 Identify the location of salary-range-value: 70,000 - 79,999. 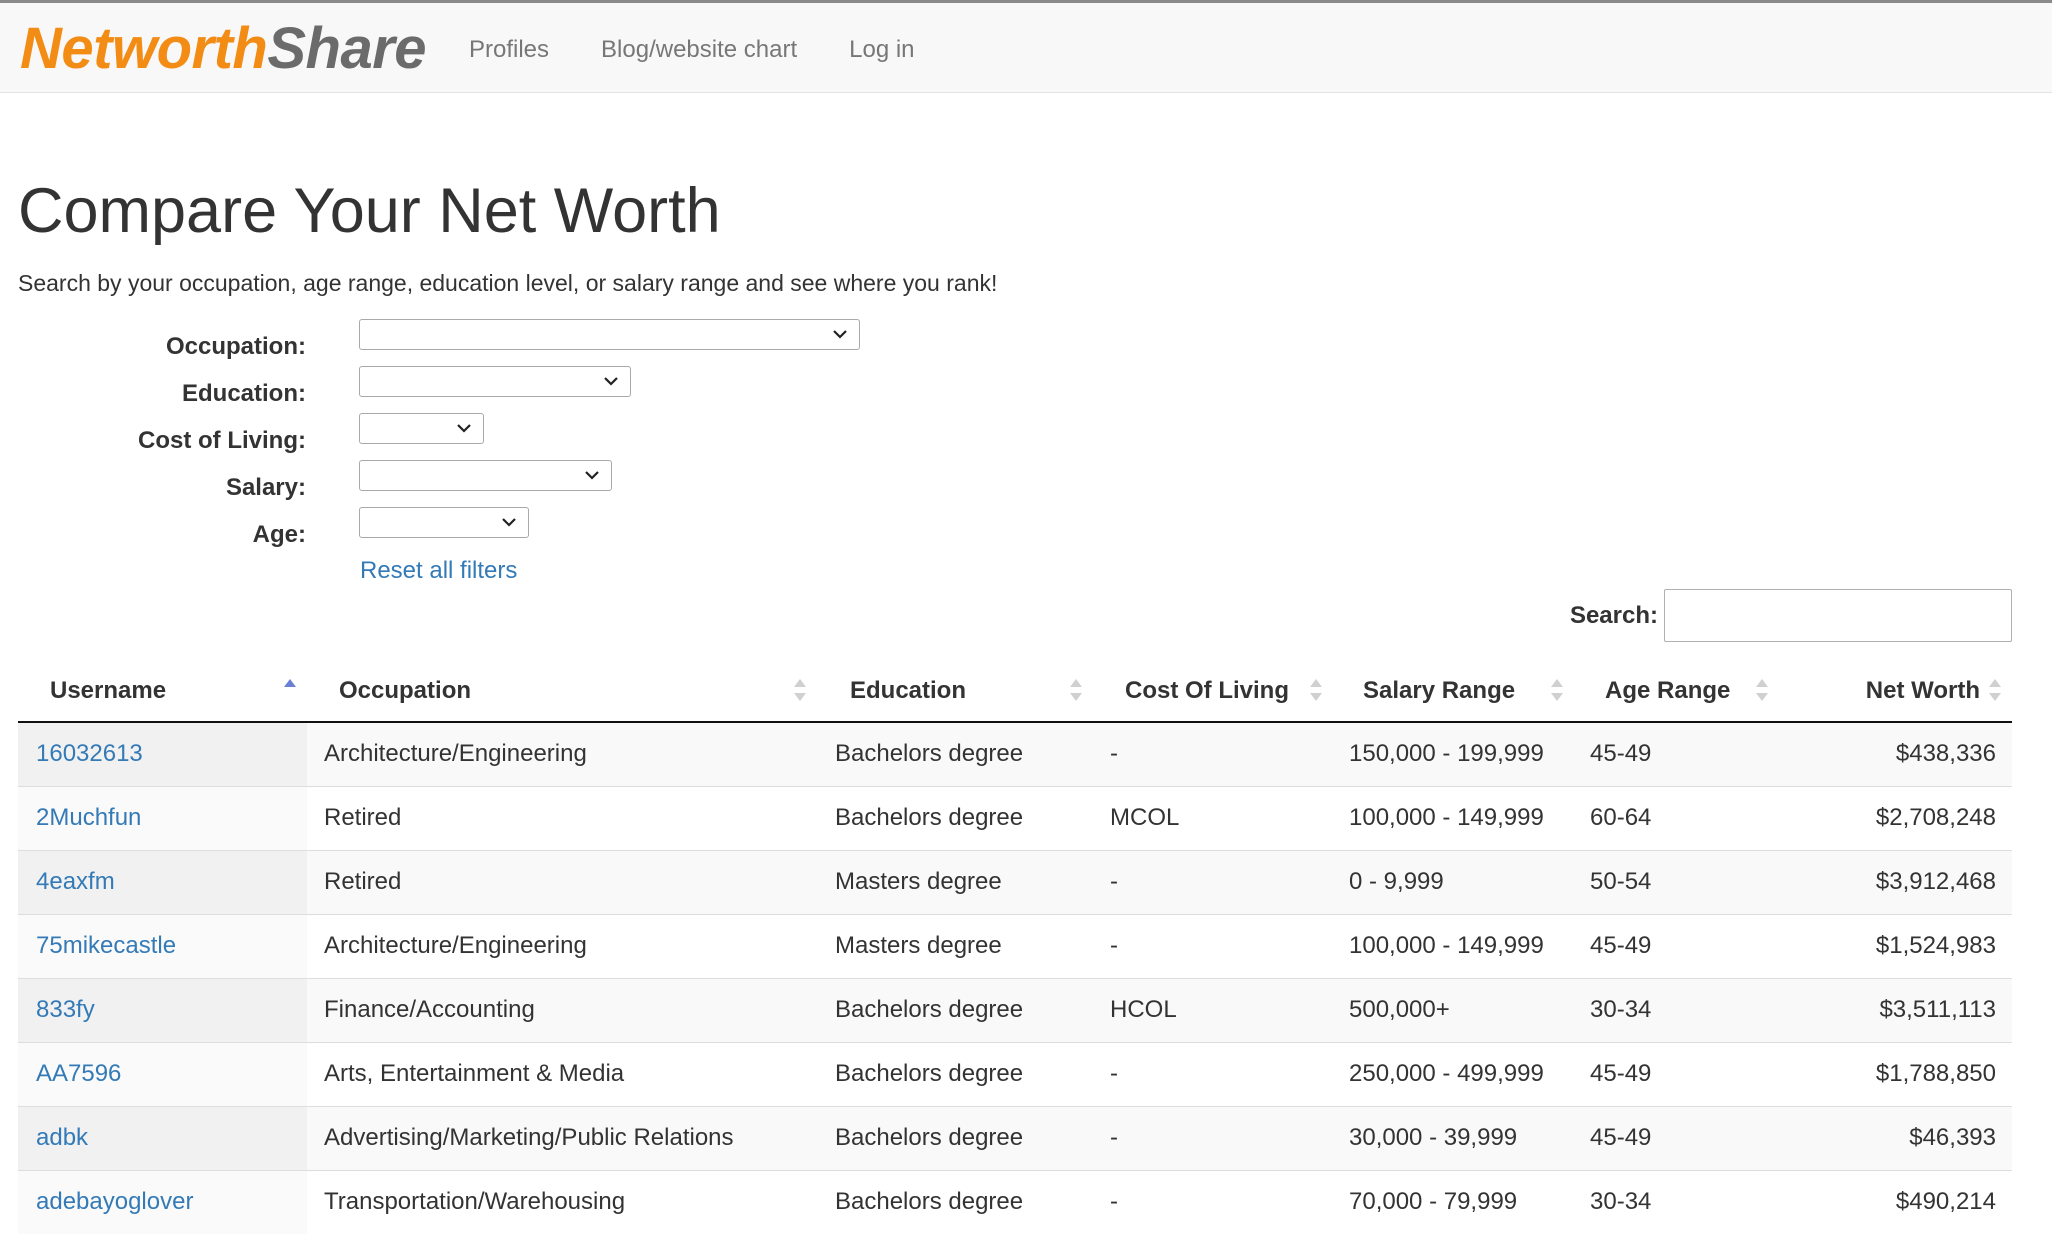
(1433, 1202).